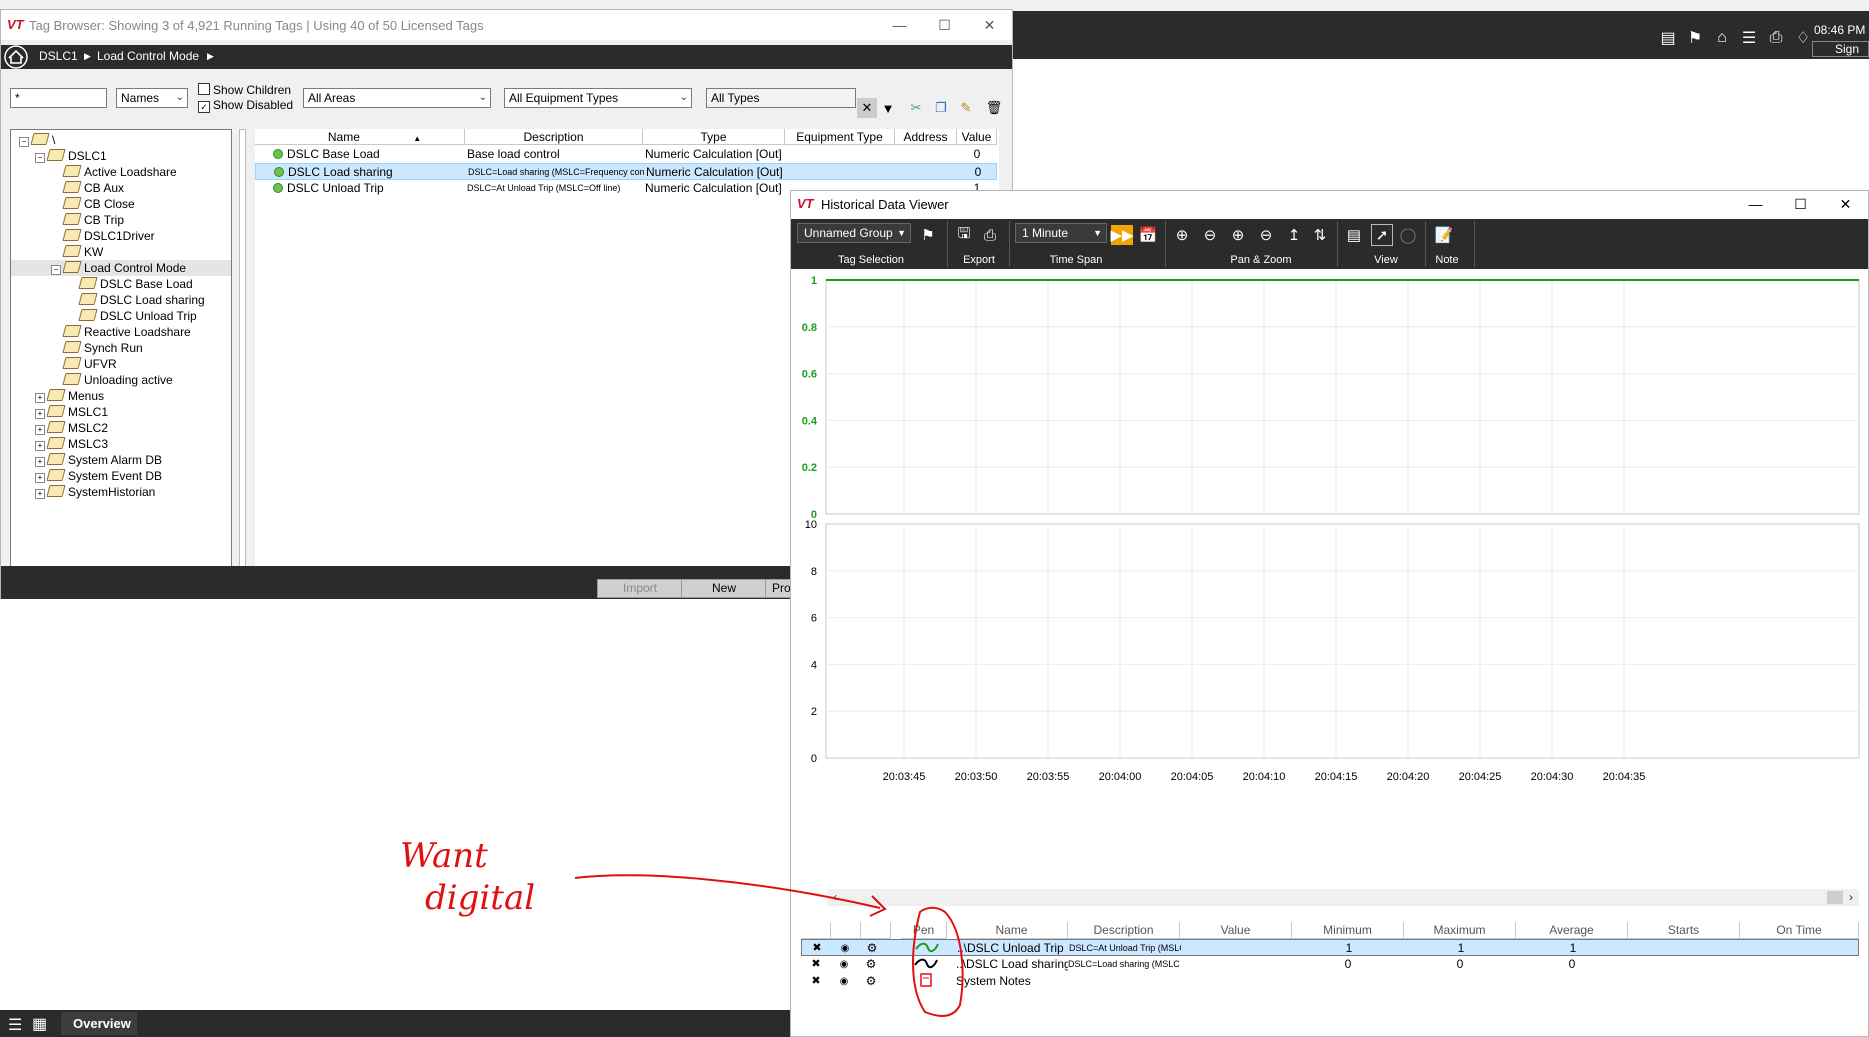 The width and height of the screenshot is (1869, 1037). I want to click on annotation-text-want: Want, so click(444, 856).